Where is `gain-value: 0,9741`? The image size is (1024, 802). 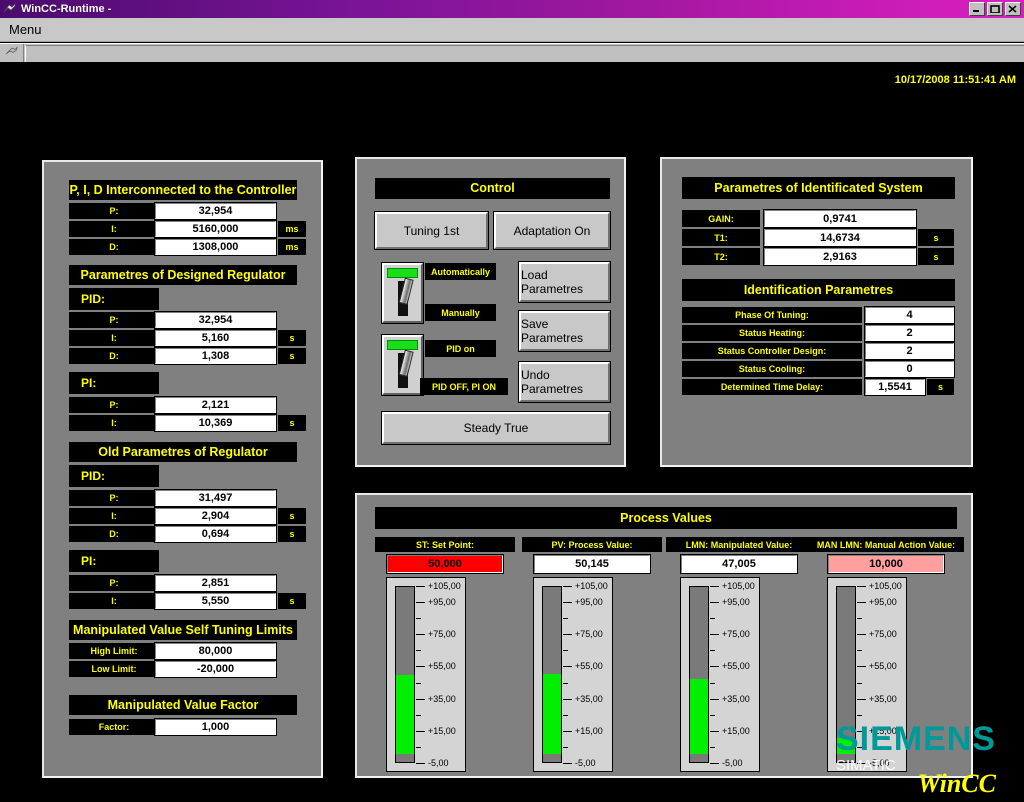
gain-value: 0,9741 is located at coordinates (840, 218).